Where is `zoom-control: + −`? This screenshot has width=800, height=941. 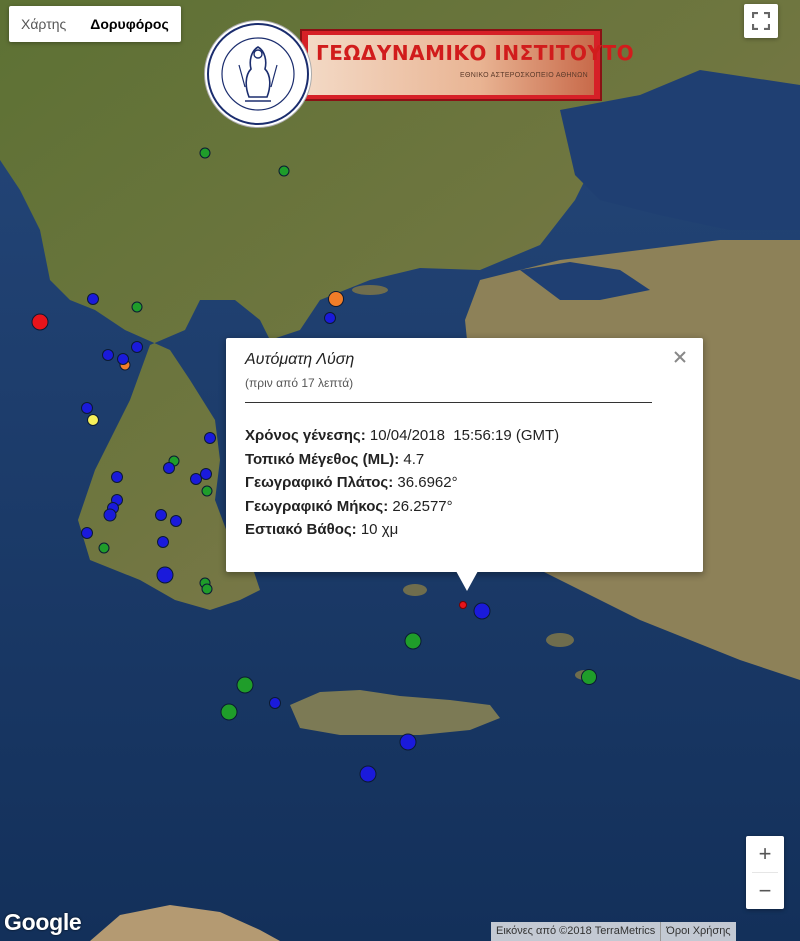 zoom-control: + − is located at coordinates (765, 872).